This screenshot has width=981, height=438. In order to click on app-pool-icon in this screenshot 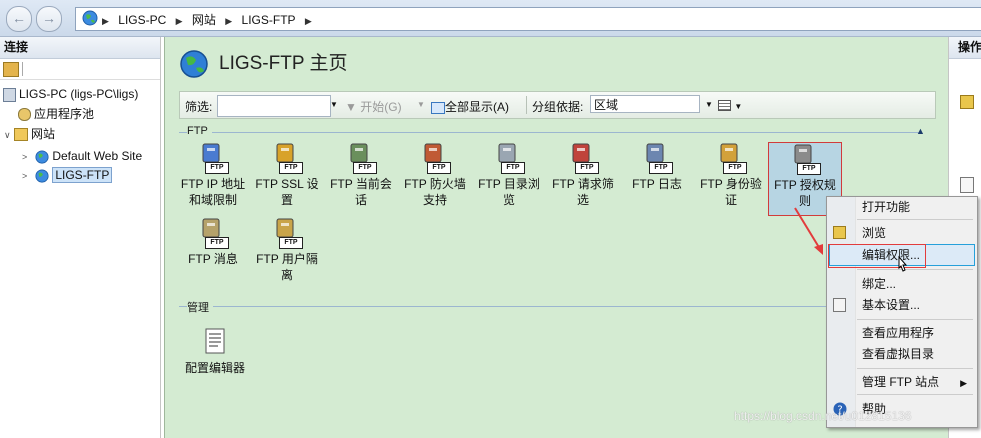, I will do `click(24, 115)`.